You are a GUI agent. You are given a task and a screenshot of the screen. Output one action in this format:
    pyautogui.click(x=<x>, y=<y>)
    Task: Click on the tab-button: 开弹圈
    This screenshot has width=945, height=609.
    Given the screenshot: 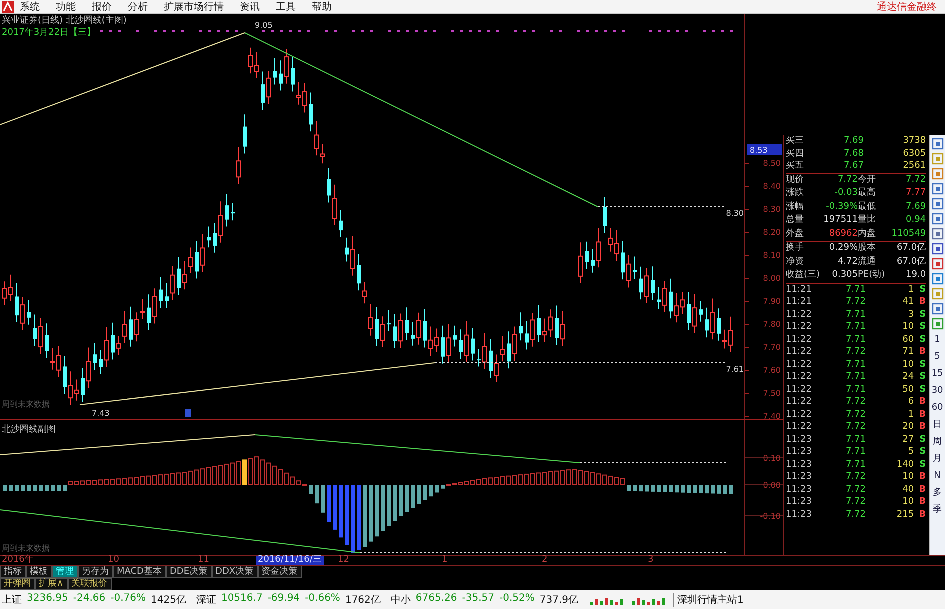 What is the action you would take?
    pyautogui.click(x=17, y=584)
    